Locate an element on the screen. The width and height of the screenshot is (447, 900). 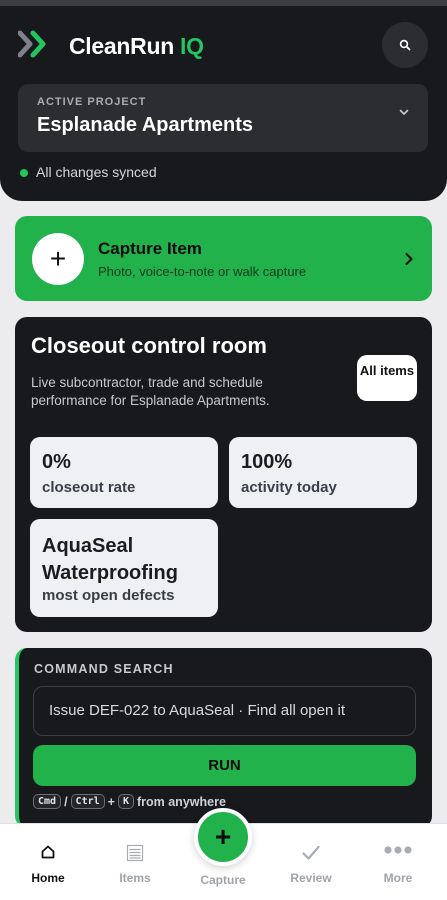
nav-item-home: Home is located at coordinates (48, 862).